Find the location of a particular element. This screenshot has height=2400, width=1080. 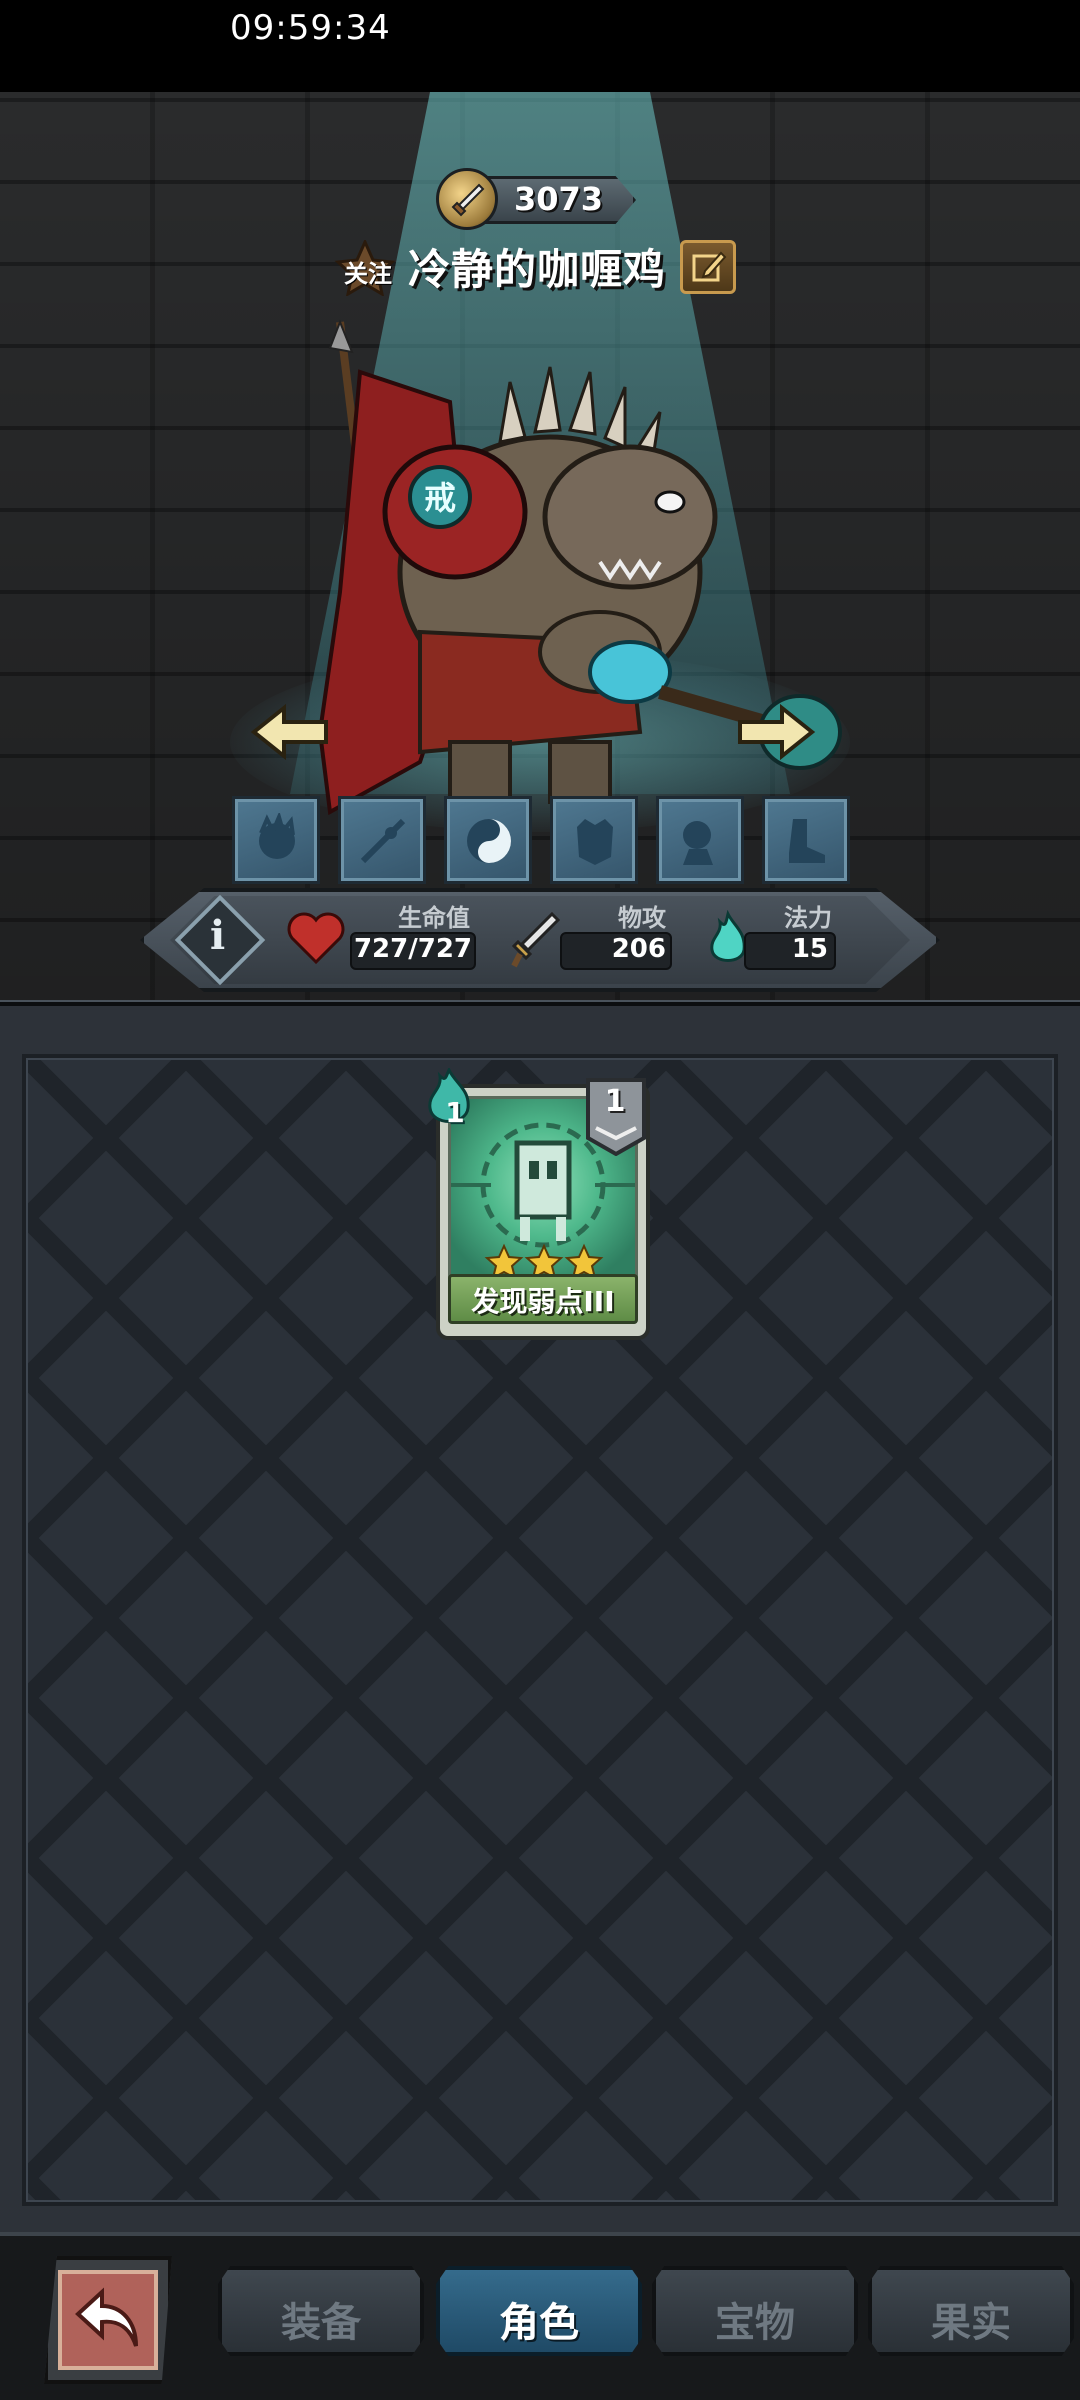

stat-label-attack: 物攻 is located at coordinates (642, 918).